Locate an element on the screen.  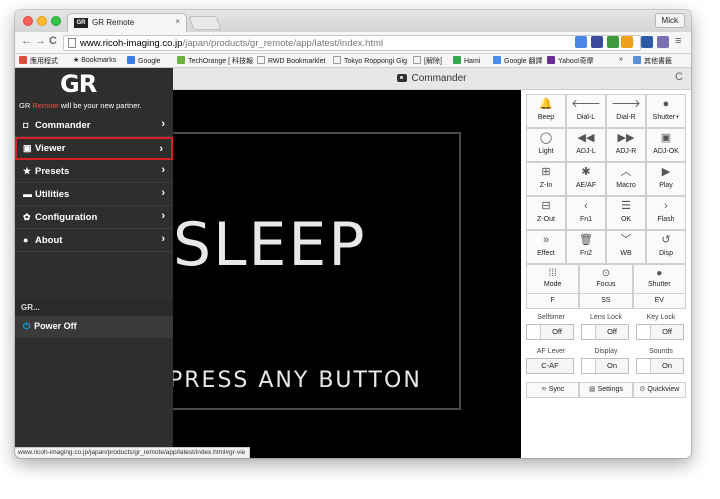
profile-button: Mick is located at coordinates (669, 20).